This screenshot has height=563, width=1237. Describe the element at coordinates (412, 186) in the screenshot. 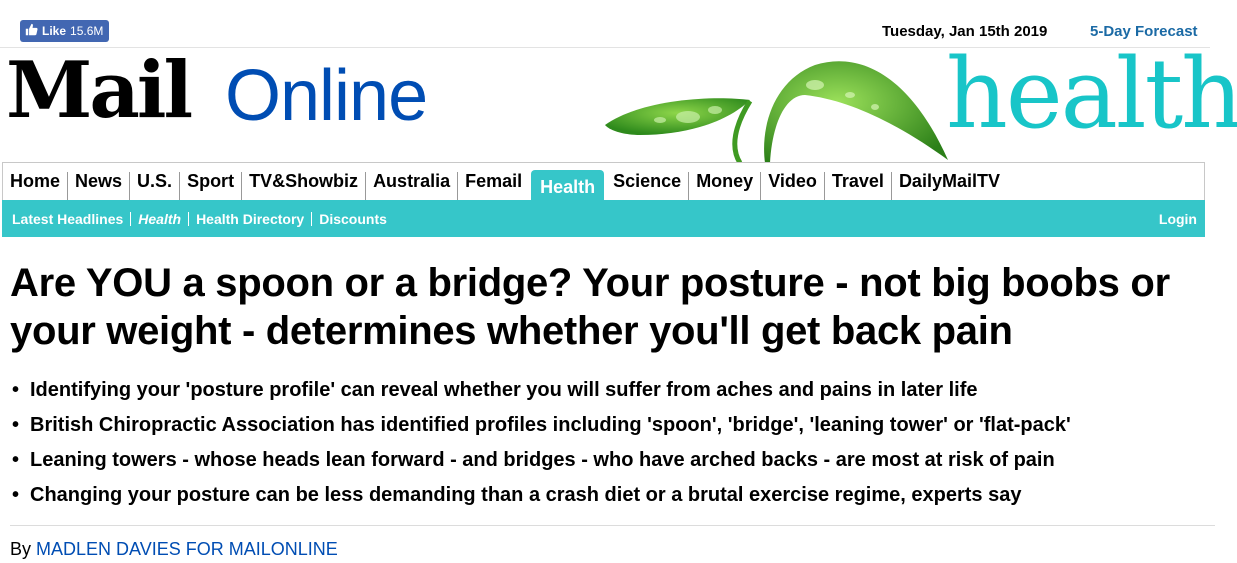

I see `nav-item-australia: Australia` at that location.